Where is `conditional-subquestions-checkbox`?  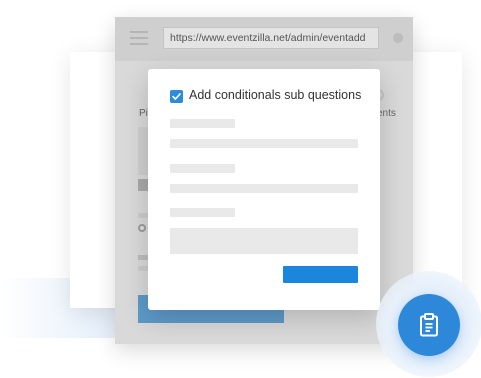 conditional-subquestions-checkbox is located at coordinates (176, 96).